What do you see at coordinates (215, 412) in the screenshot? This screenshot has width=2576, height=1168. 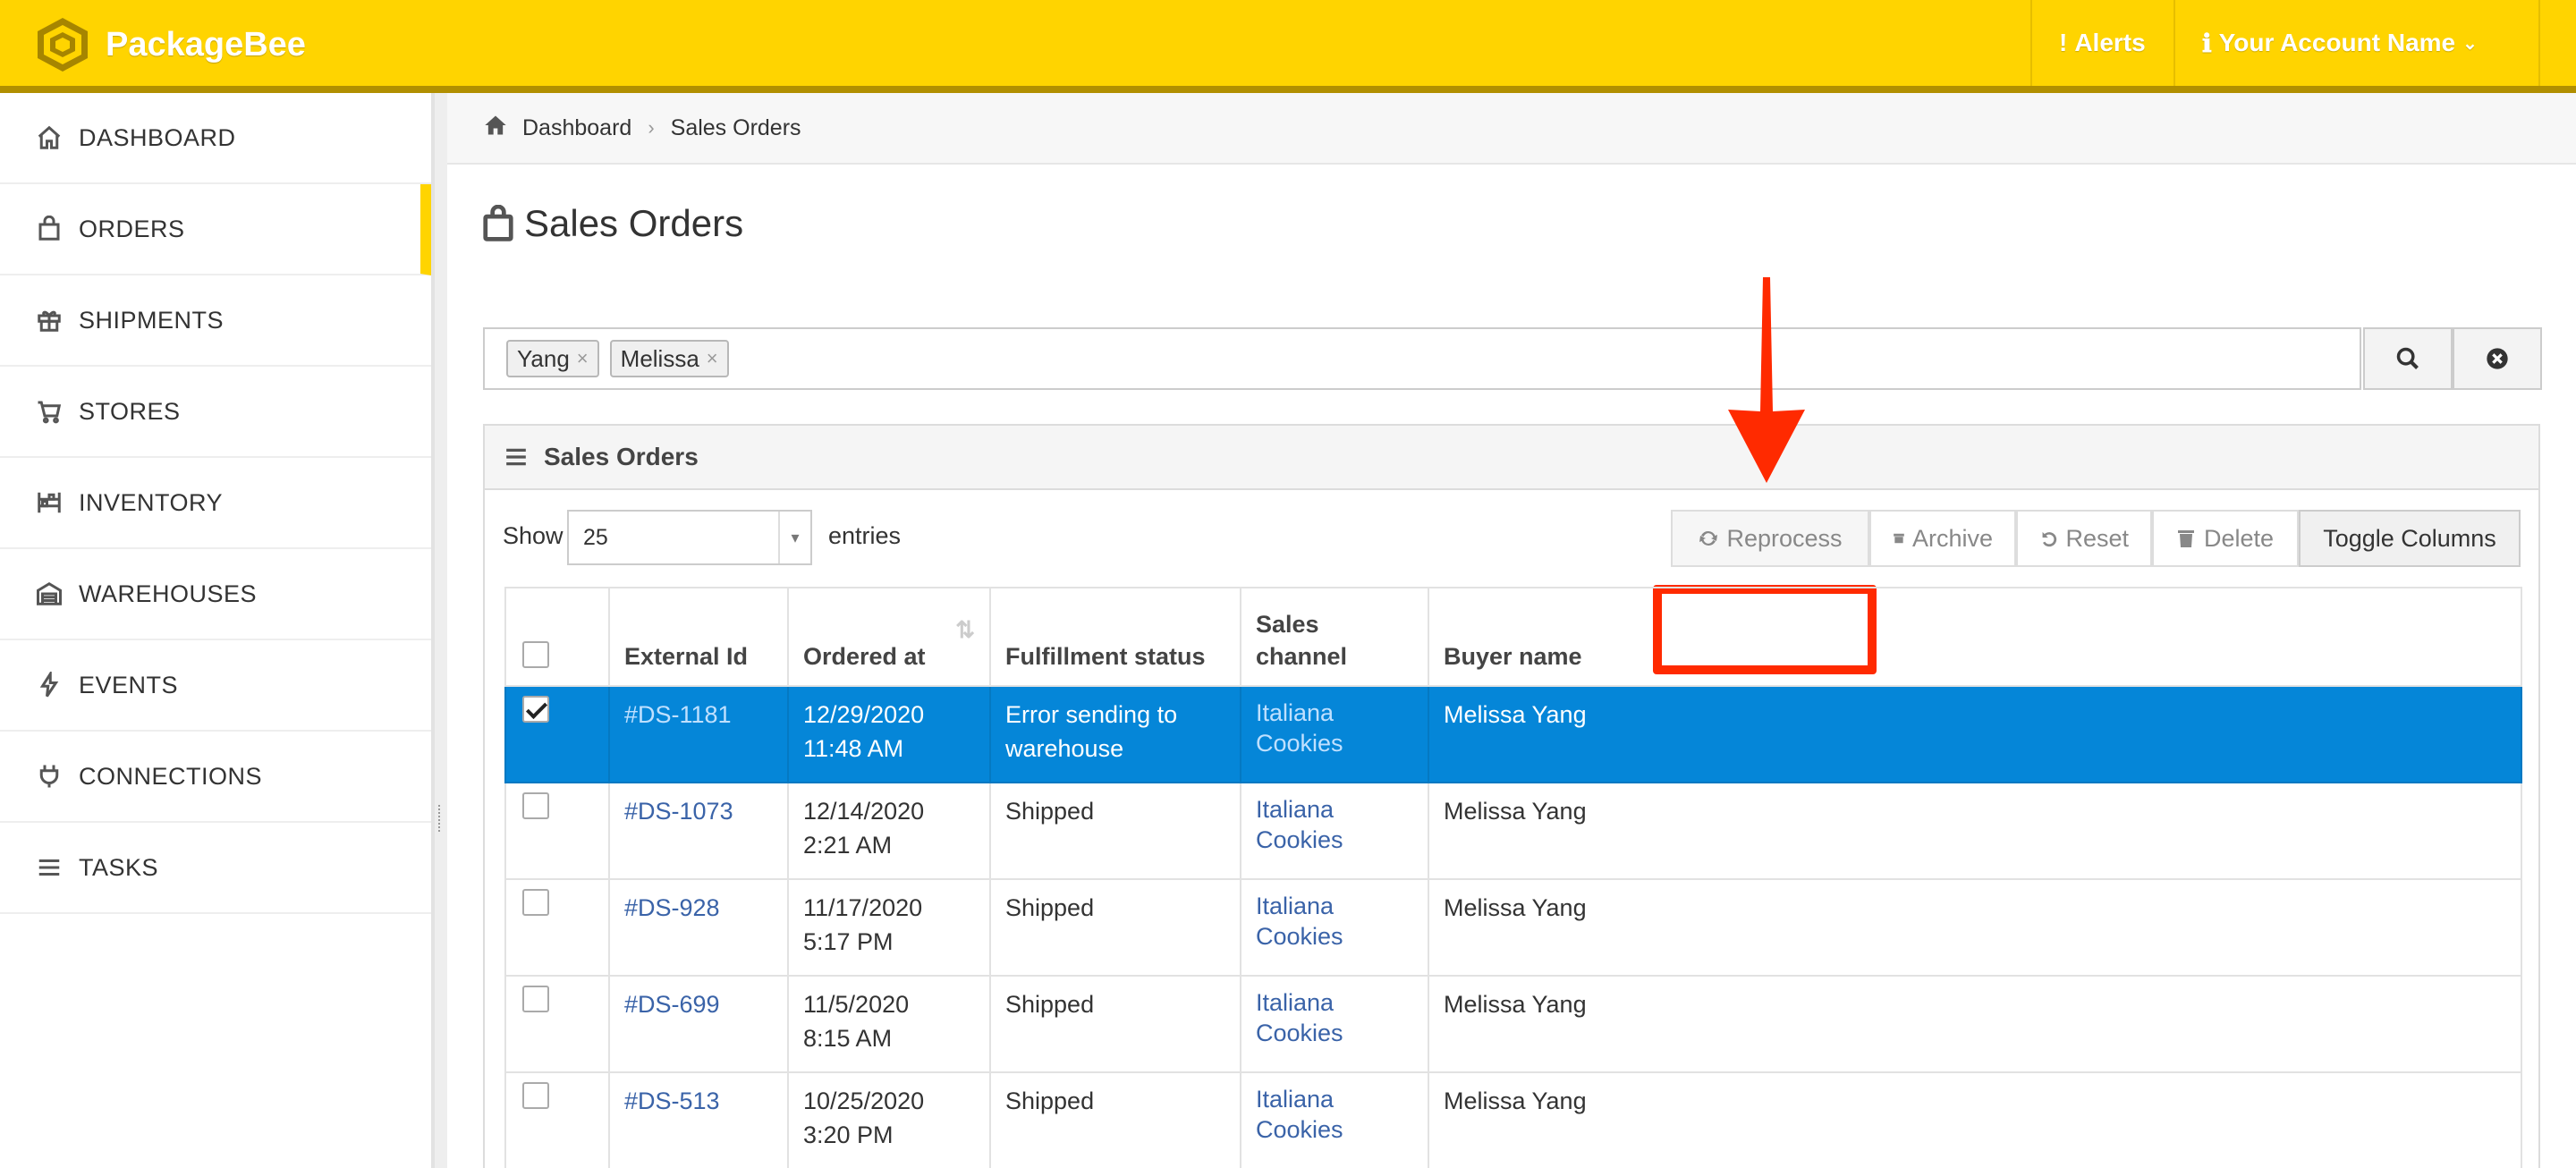 I see `sidebar-item-stores: STORES` at bounding box center [215, 412].